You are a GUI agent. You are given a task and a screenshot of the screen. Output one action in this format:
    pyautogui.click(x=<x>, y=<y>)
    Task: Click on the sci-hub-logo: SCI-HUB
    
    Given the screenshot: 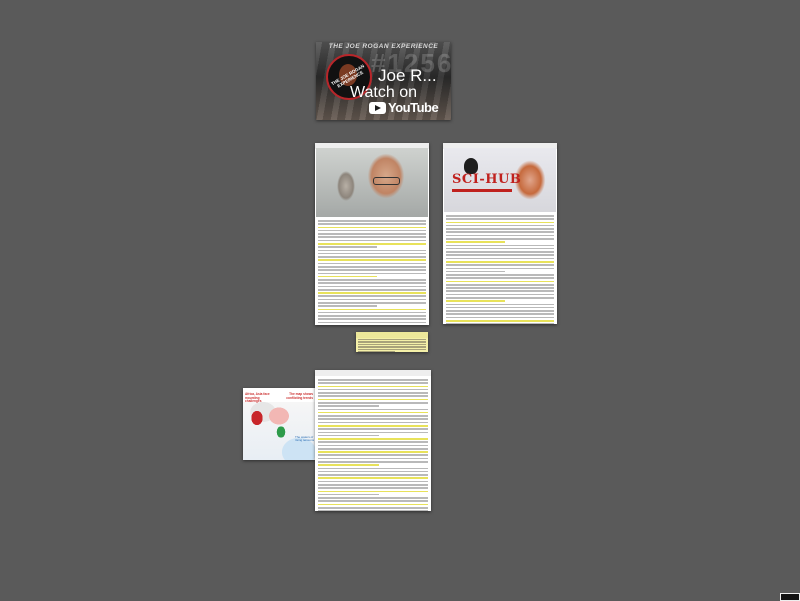 What is the action you would take?
    pyautogui.click(x=487, y=179)
    